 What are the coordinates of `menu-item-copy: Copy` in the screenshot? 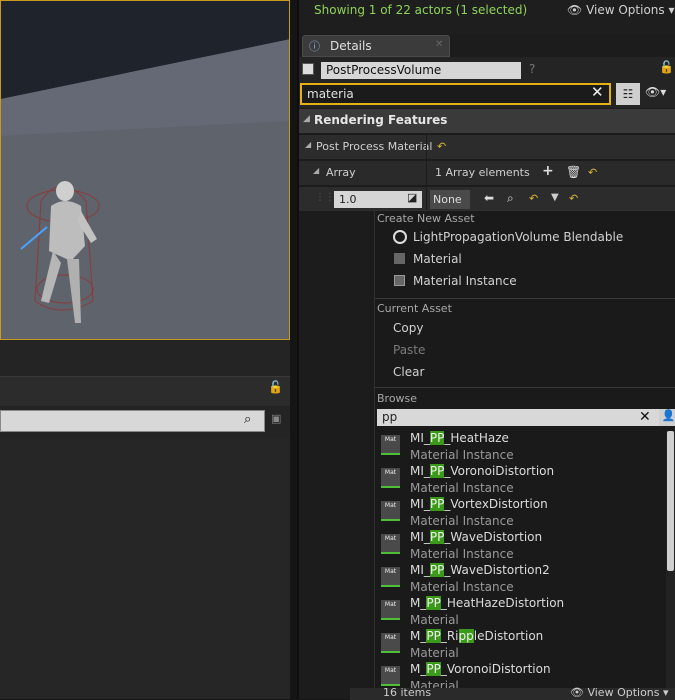 It's located at (408, 328).